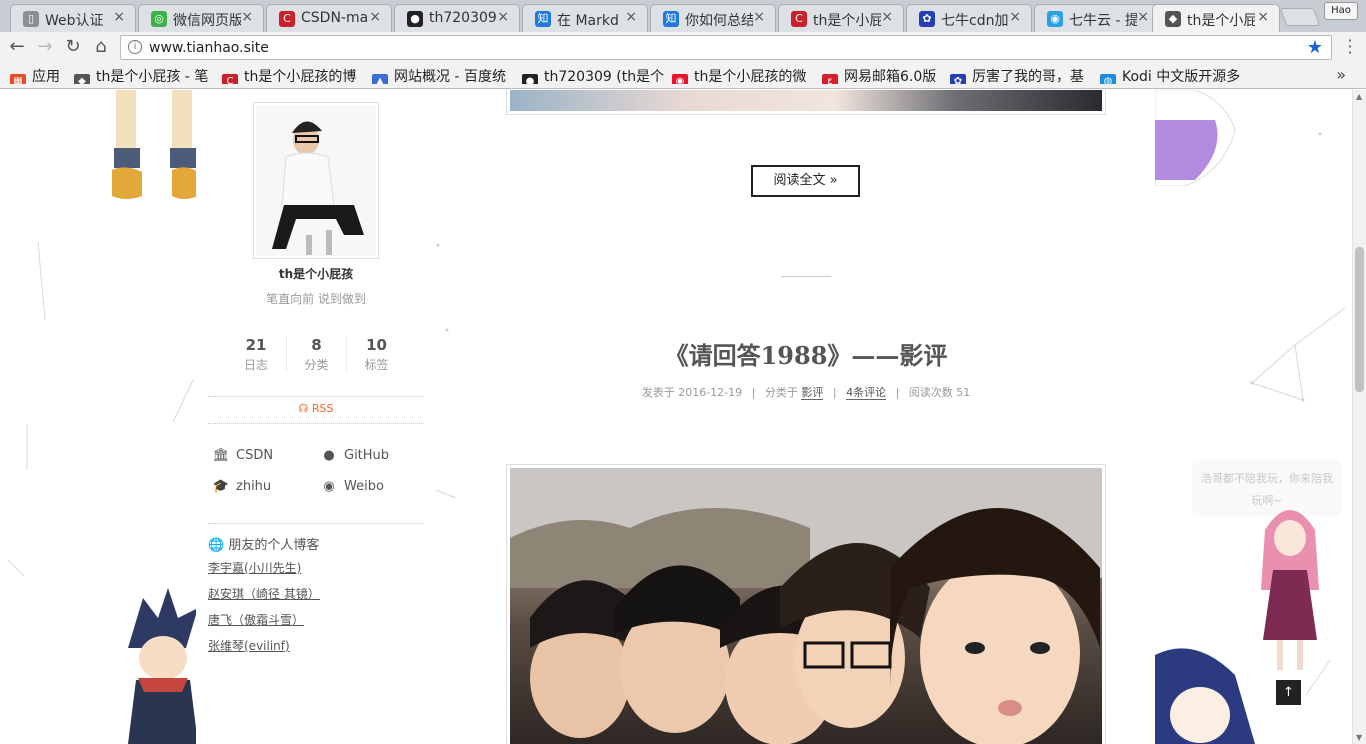 This screenshot has height=744, width=1366. What do you see at coordinates (743, 75) in the screenshot?
I see `bookmark-item: ◉ th是个小屁孩的微` at bounding box center [743, 75].